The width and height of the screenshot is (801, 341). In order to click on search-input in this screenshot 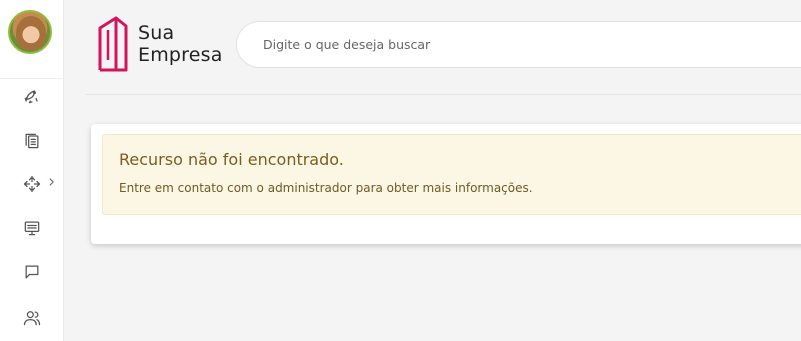, I will do `click(463, 44)`.